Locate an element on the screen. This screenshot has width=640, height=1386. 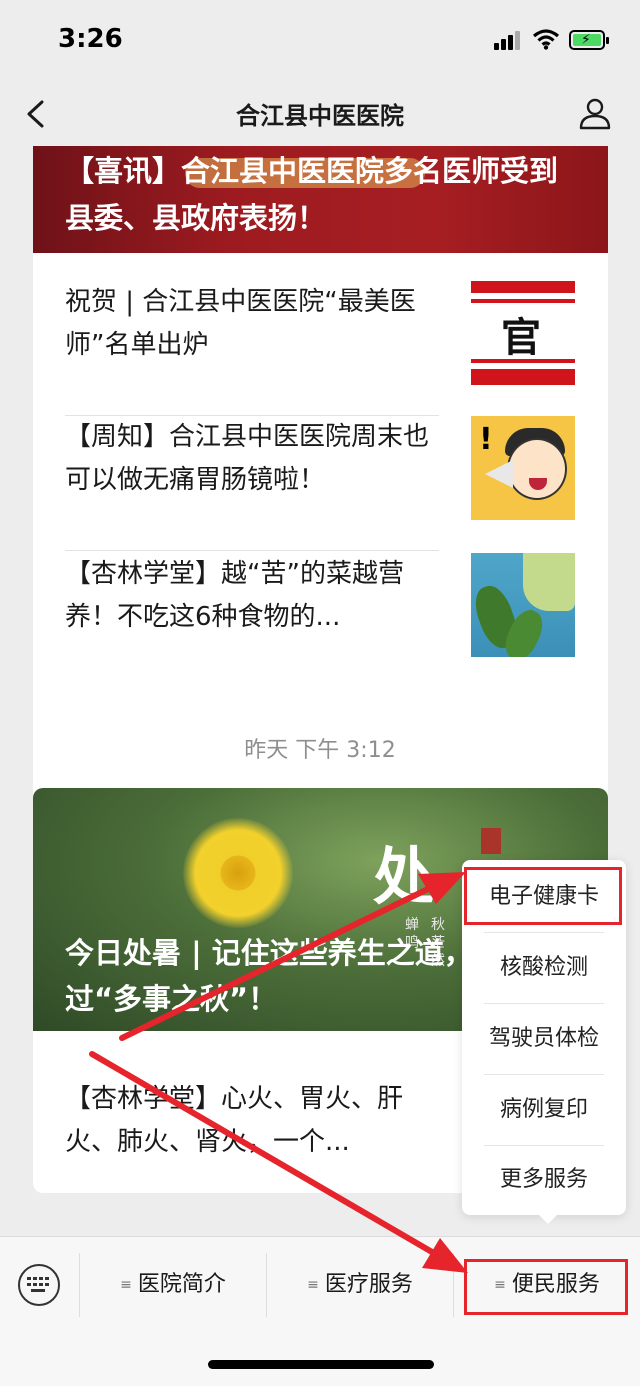
home-indicator is located at coordinates (321, 1364).